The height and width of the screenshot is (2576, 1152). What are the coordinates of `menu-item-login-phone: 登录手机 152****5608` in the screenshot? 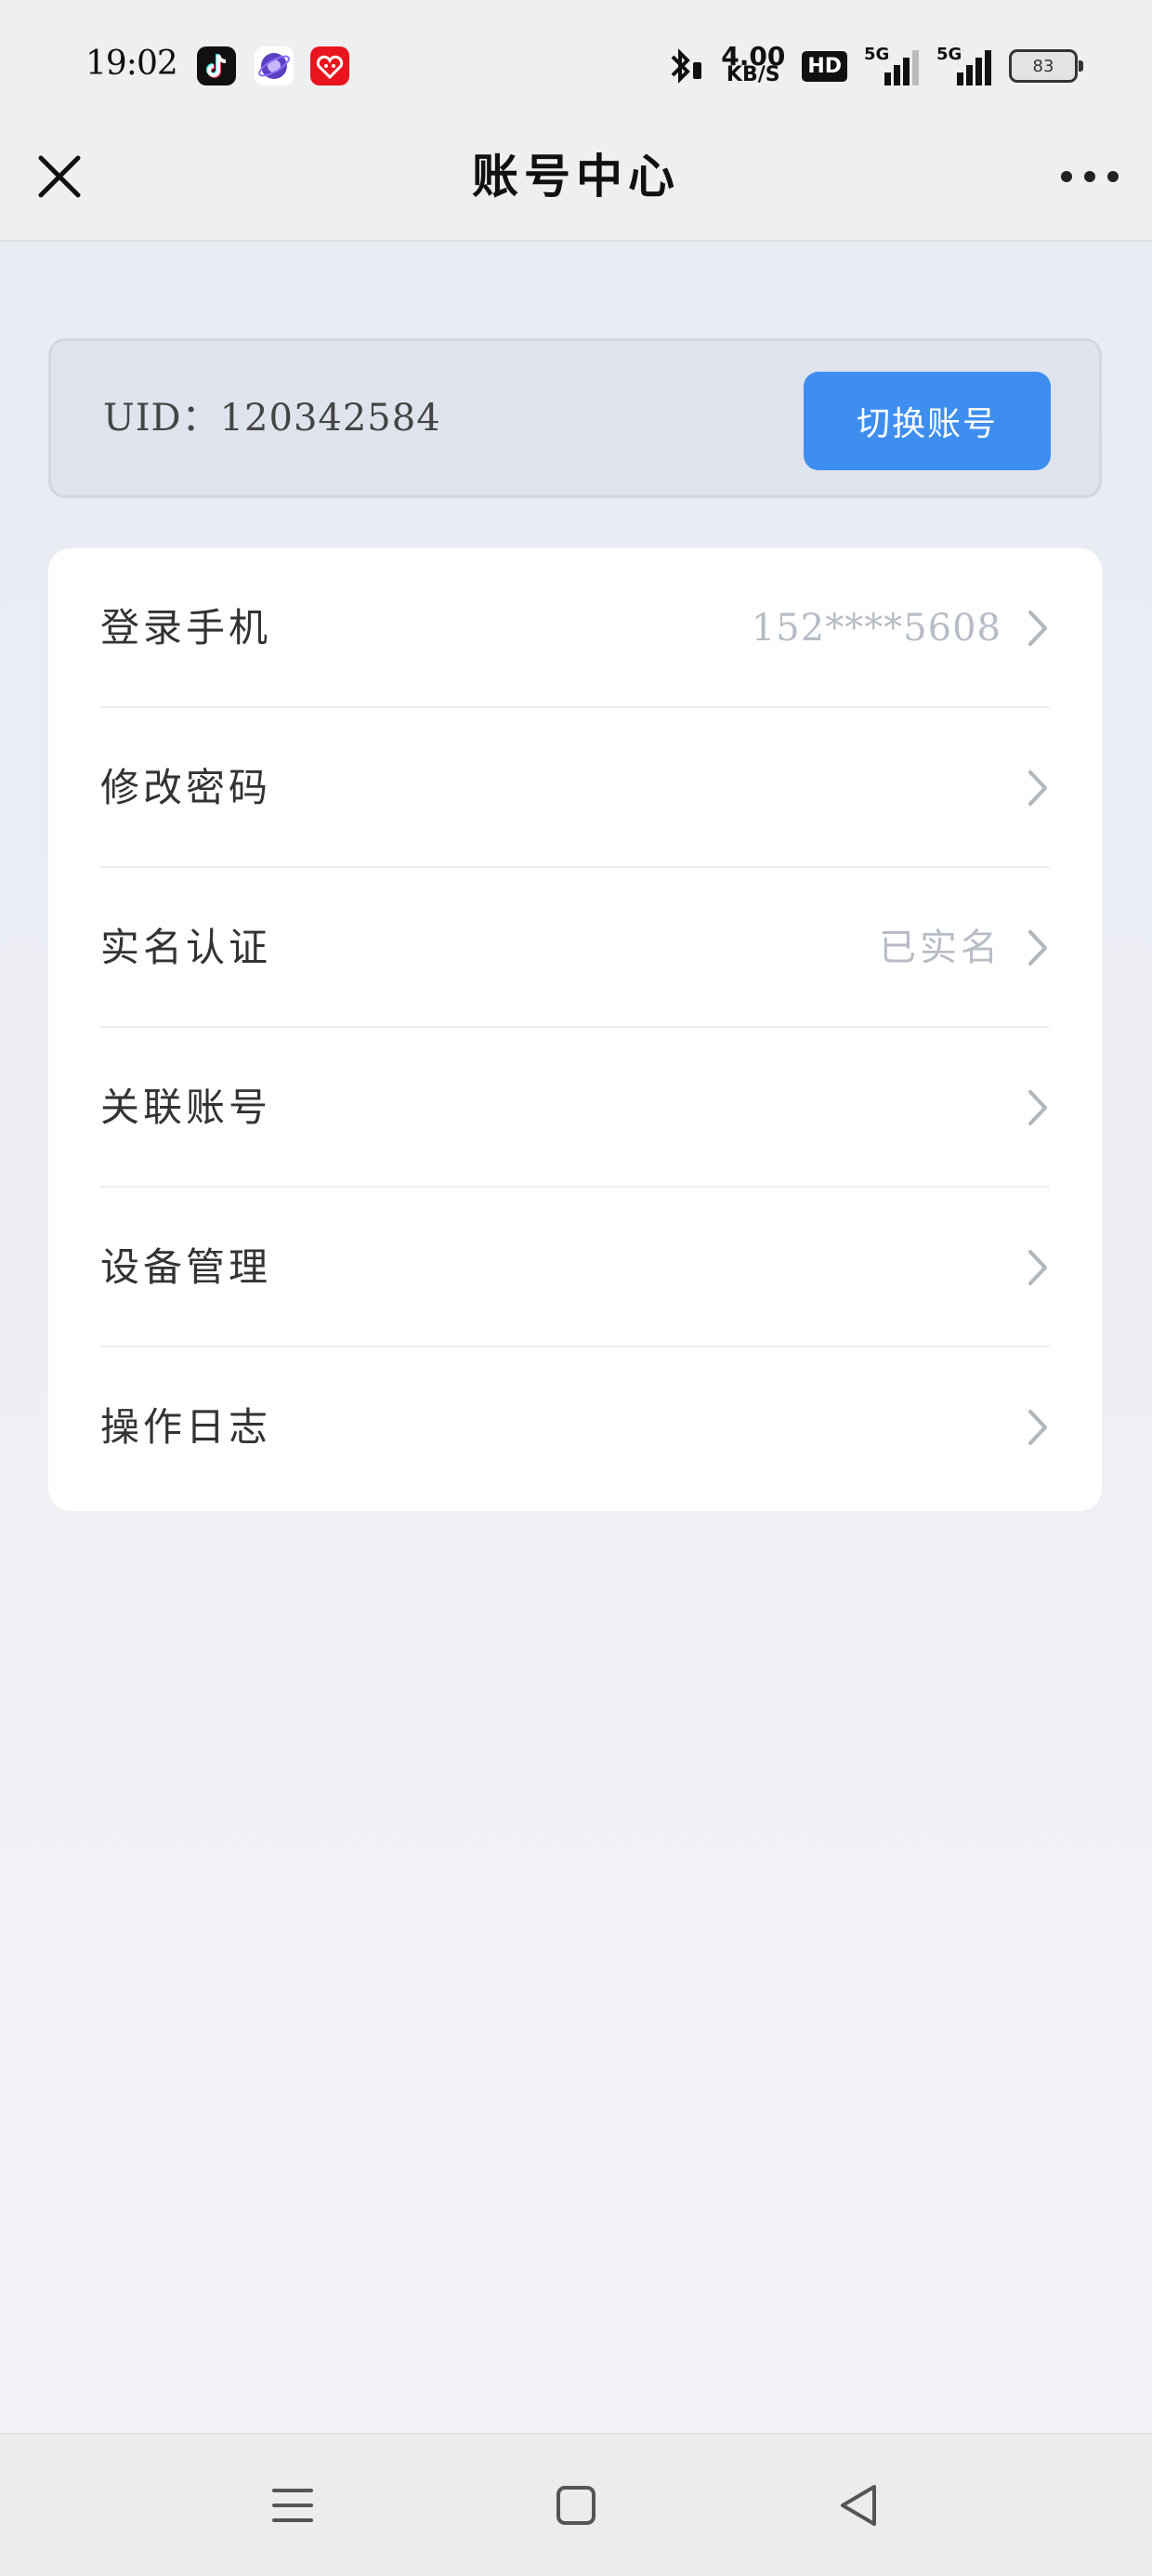 It's located at (575, 628).